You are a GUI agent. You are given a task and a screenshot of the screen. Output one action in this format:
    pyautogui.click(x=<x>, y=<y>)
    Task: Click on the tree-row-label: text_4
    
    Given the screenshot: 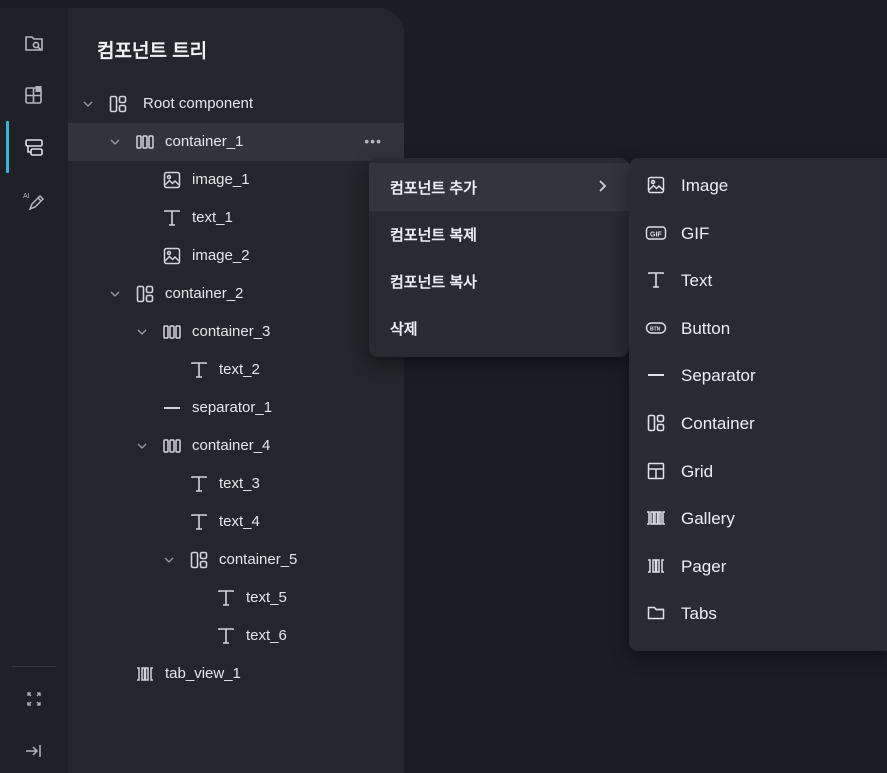 What is the action you would take?
    pyautogui.click(x=239, y=521)
    